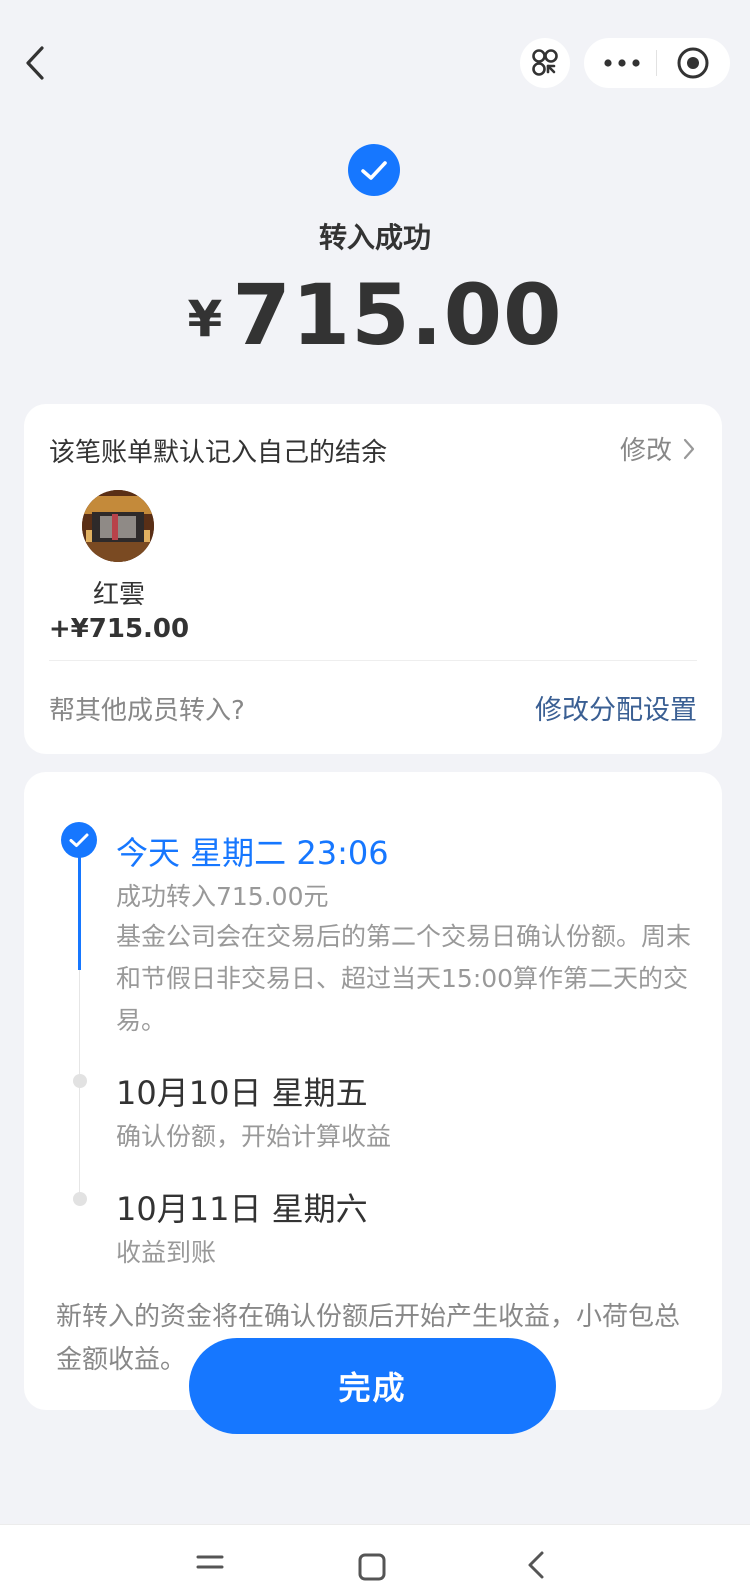 Image resolution: width=750 pixels, height=1581 pixels. What do you see at coordinates (689, 448) in the screenshot?
I see `chevron-right-icon` at bounding box center [689, 448].